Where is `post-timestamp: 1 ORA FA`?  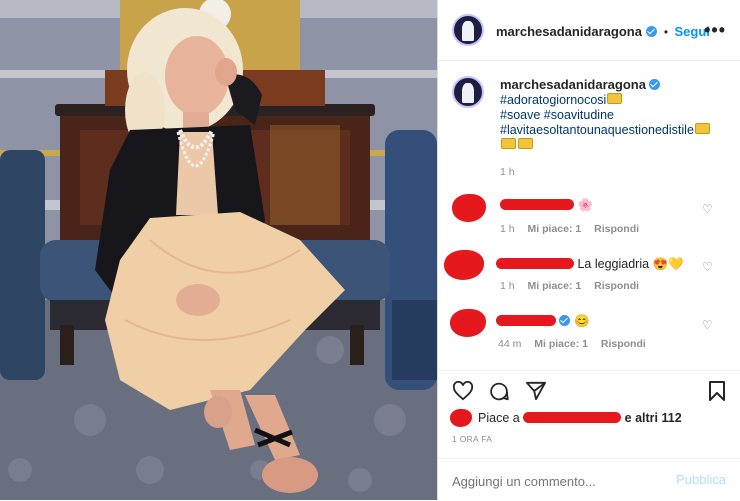 post-timestamp: 1 ORA FA is located at coordinates (472, 439).